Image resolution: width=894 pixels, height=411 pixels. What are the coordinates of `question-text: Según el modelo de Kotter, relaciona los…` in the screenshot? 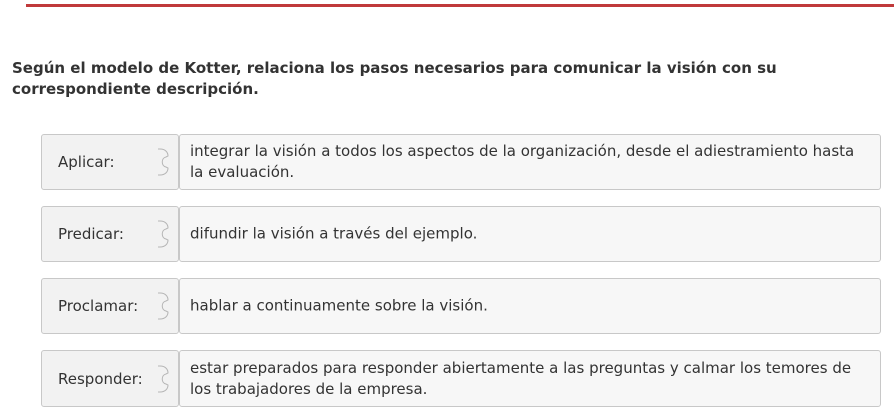 It's located at (394, 78).